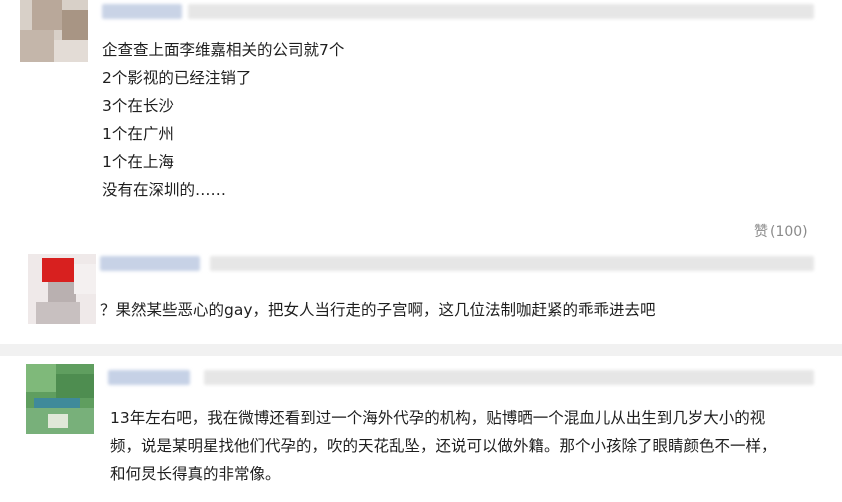 This screenshot has height=502, width=842. Describe the element at coordinates (378, 310) in the screenshot. I see `comment-text-line: ？果然某些恶心的gay，把女人当行走的子宫啊，这几位法制咖赶紧的乖乖进去吧` at that location.